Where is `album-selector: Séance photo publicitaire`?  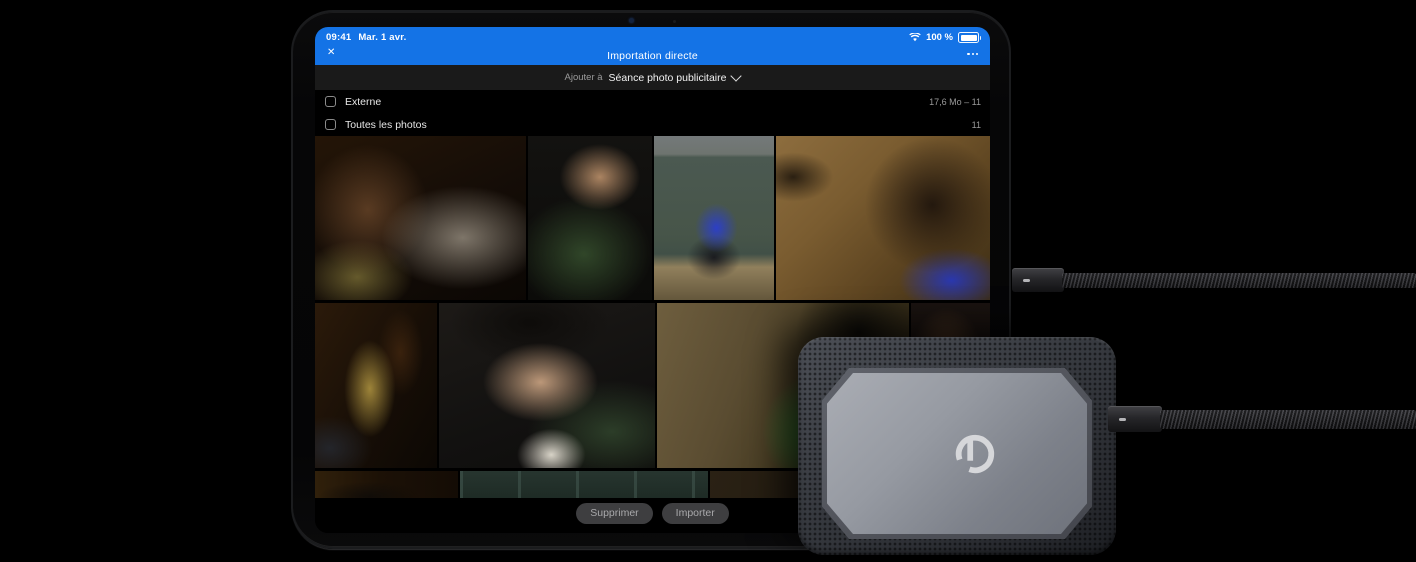
album-selector: Séance photo publicitaire is located at coordinates (668, 78).